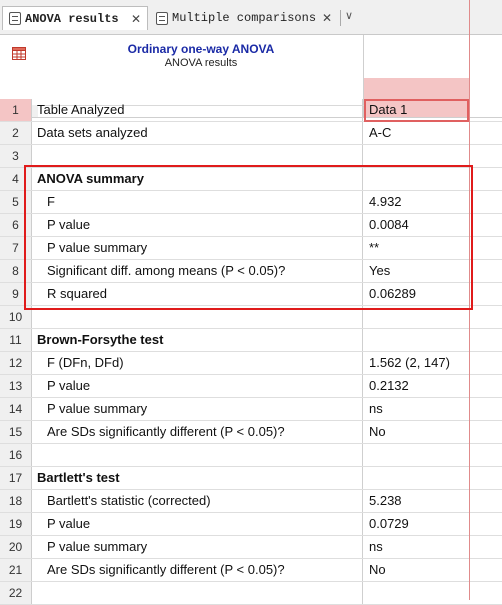  What do you see at coordinates (19, 53) in the screenshot?
I see `grid-table-icon` at bounding box center [19, 53].